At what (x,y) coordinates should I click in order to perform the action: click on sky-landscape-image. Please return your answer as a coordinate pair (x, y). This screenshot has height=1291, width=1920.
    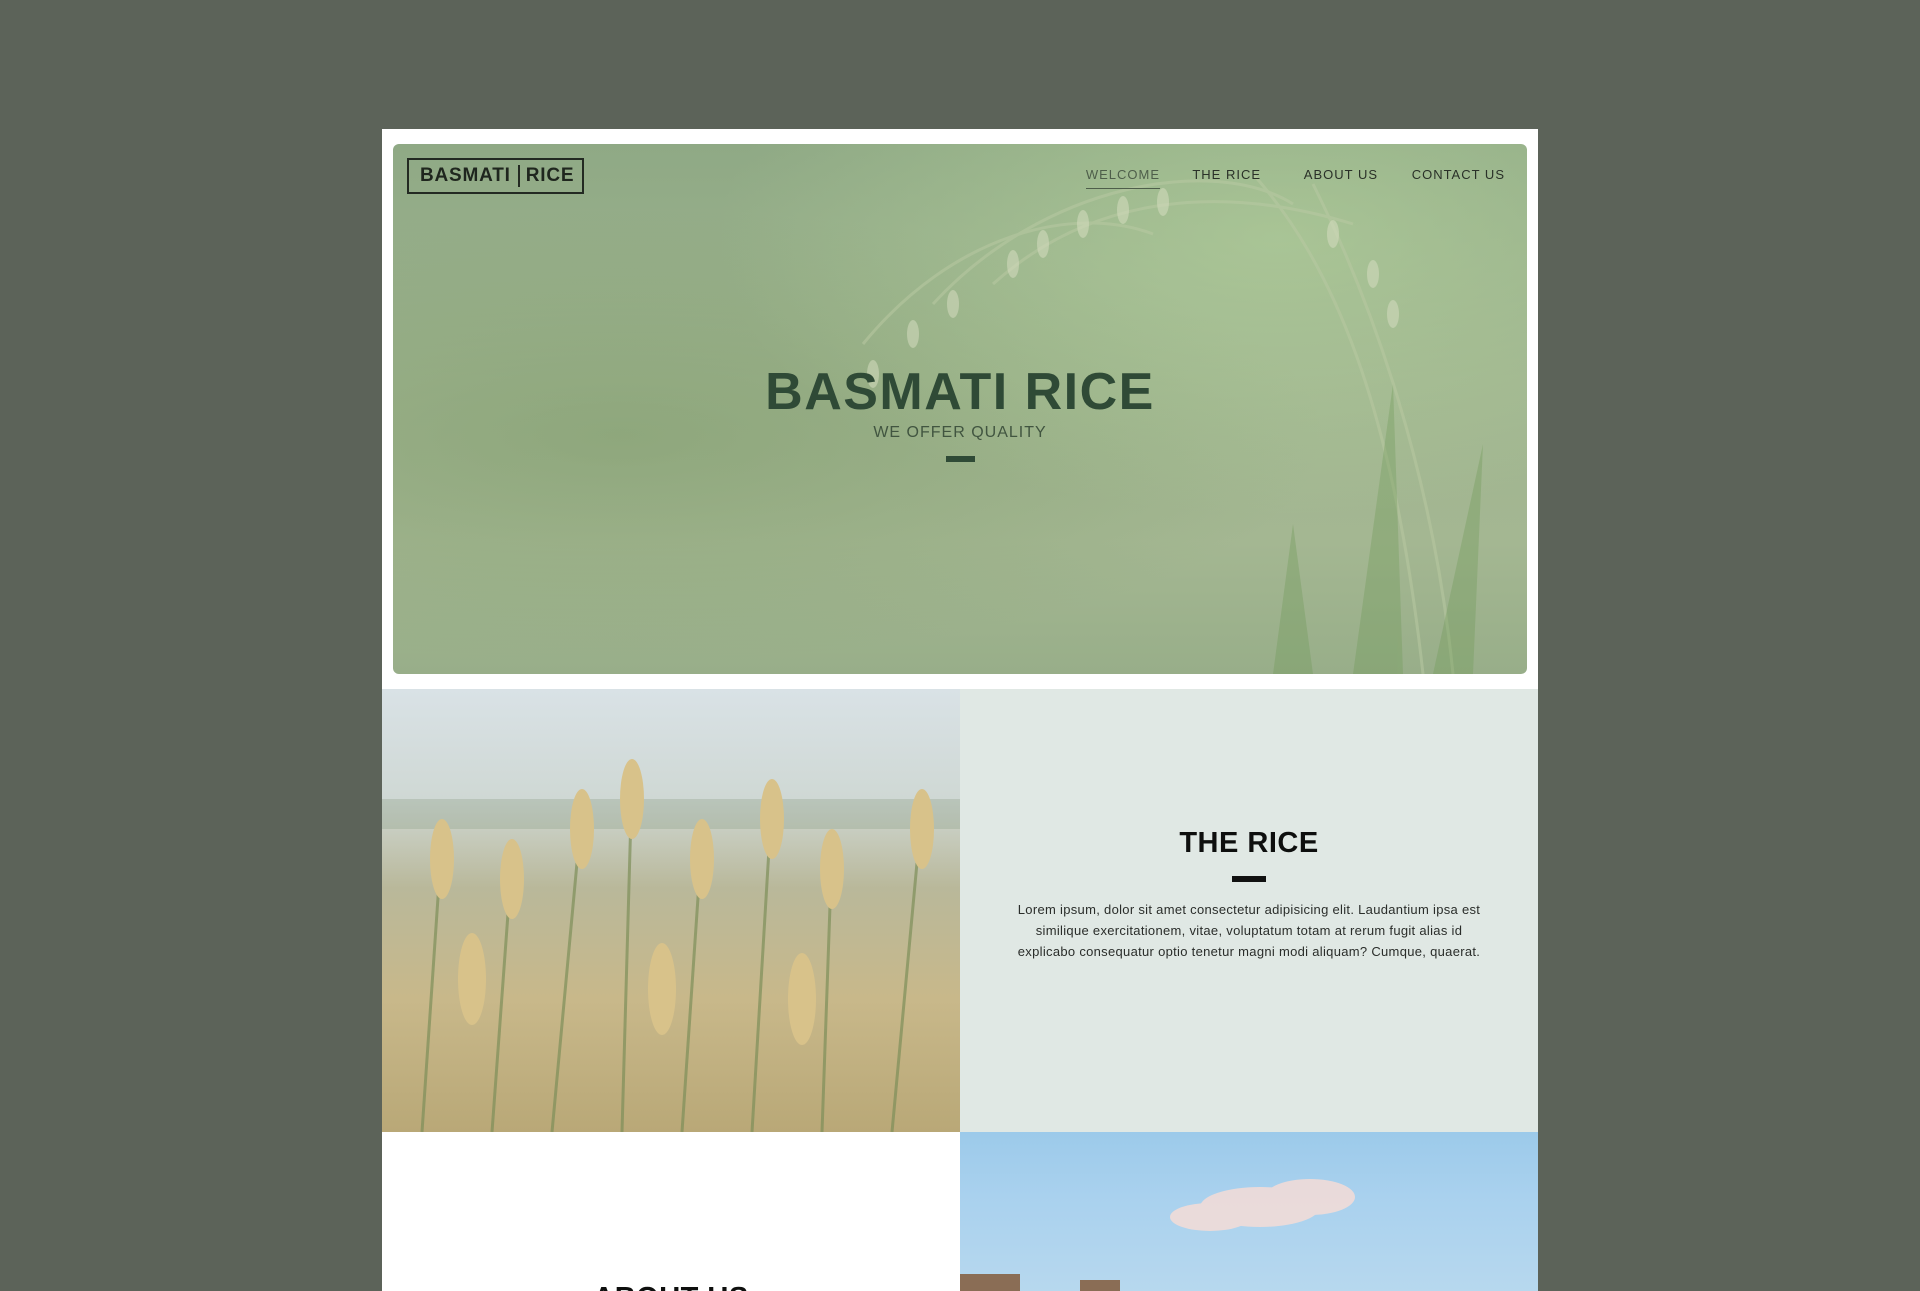
    Looking at the image, I should click on (1249, 1211).